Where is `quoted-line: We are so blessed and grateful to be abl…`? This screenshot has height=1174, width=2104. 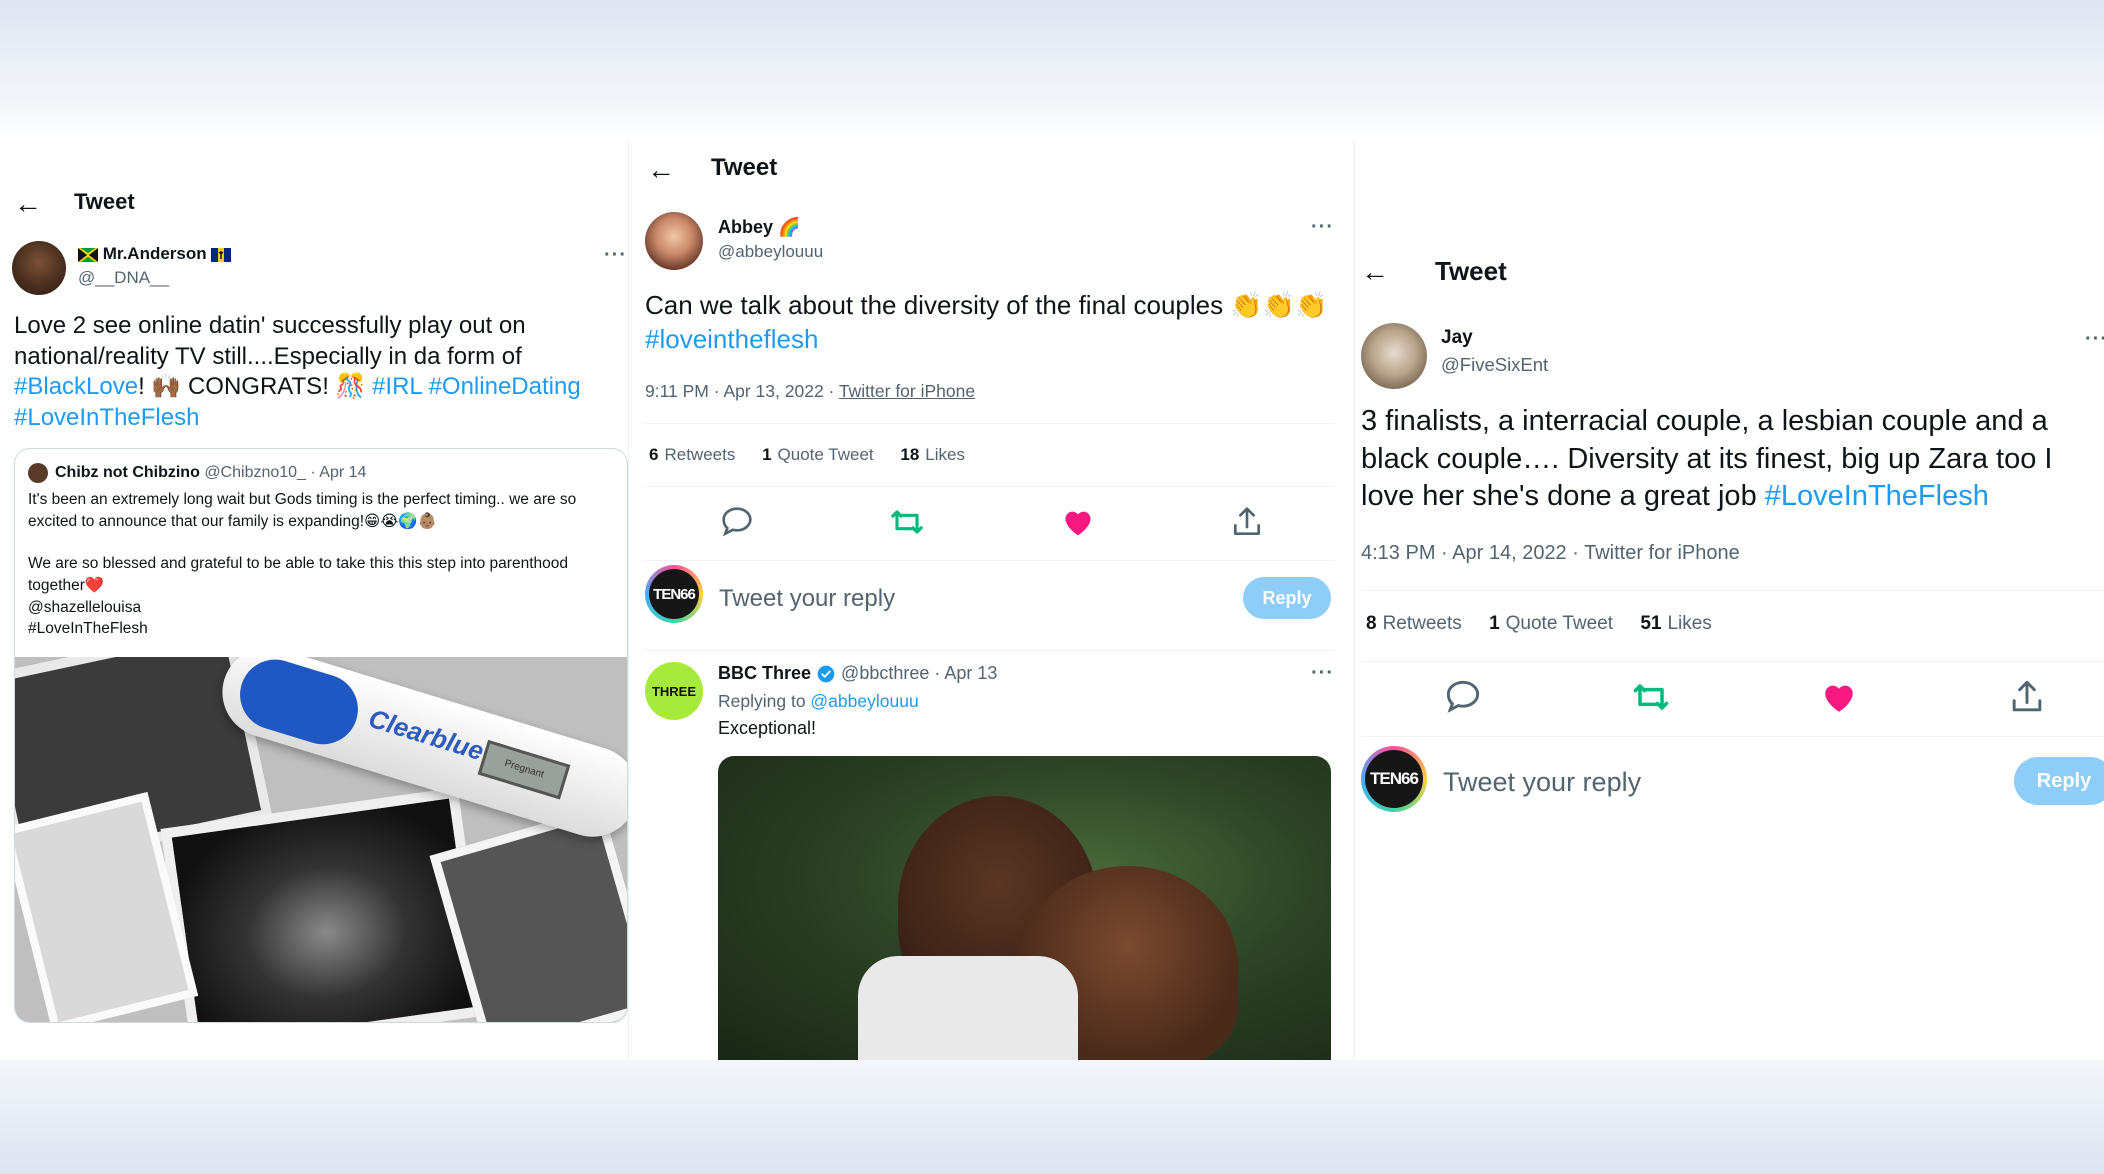 quoted-line: We are so blessed and grateful to be abl… is located at coordinates (298, 575).